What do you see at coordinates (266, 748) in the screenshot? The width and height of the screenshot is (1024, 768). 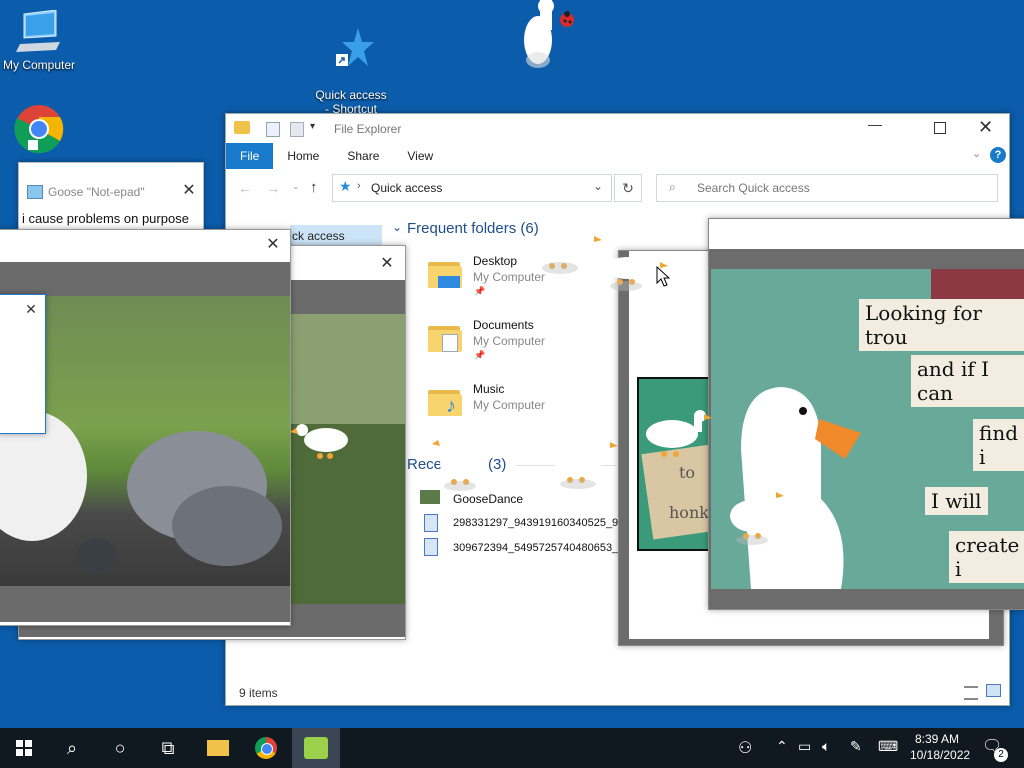 I see `chrome-taskbar-icon` at bounding box center [266, 748].